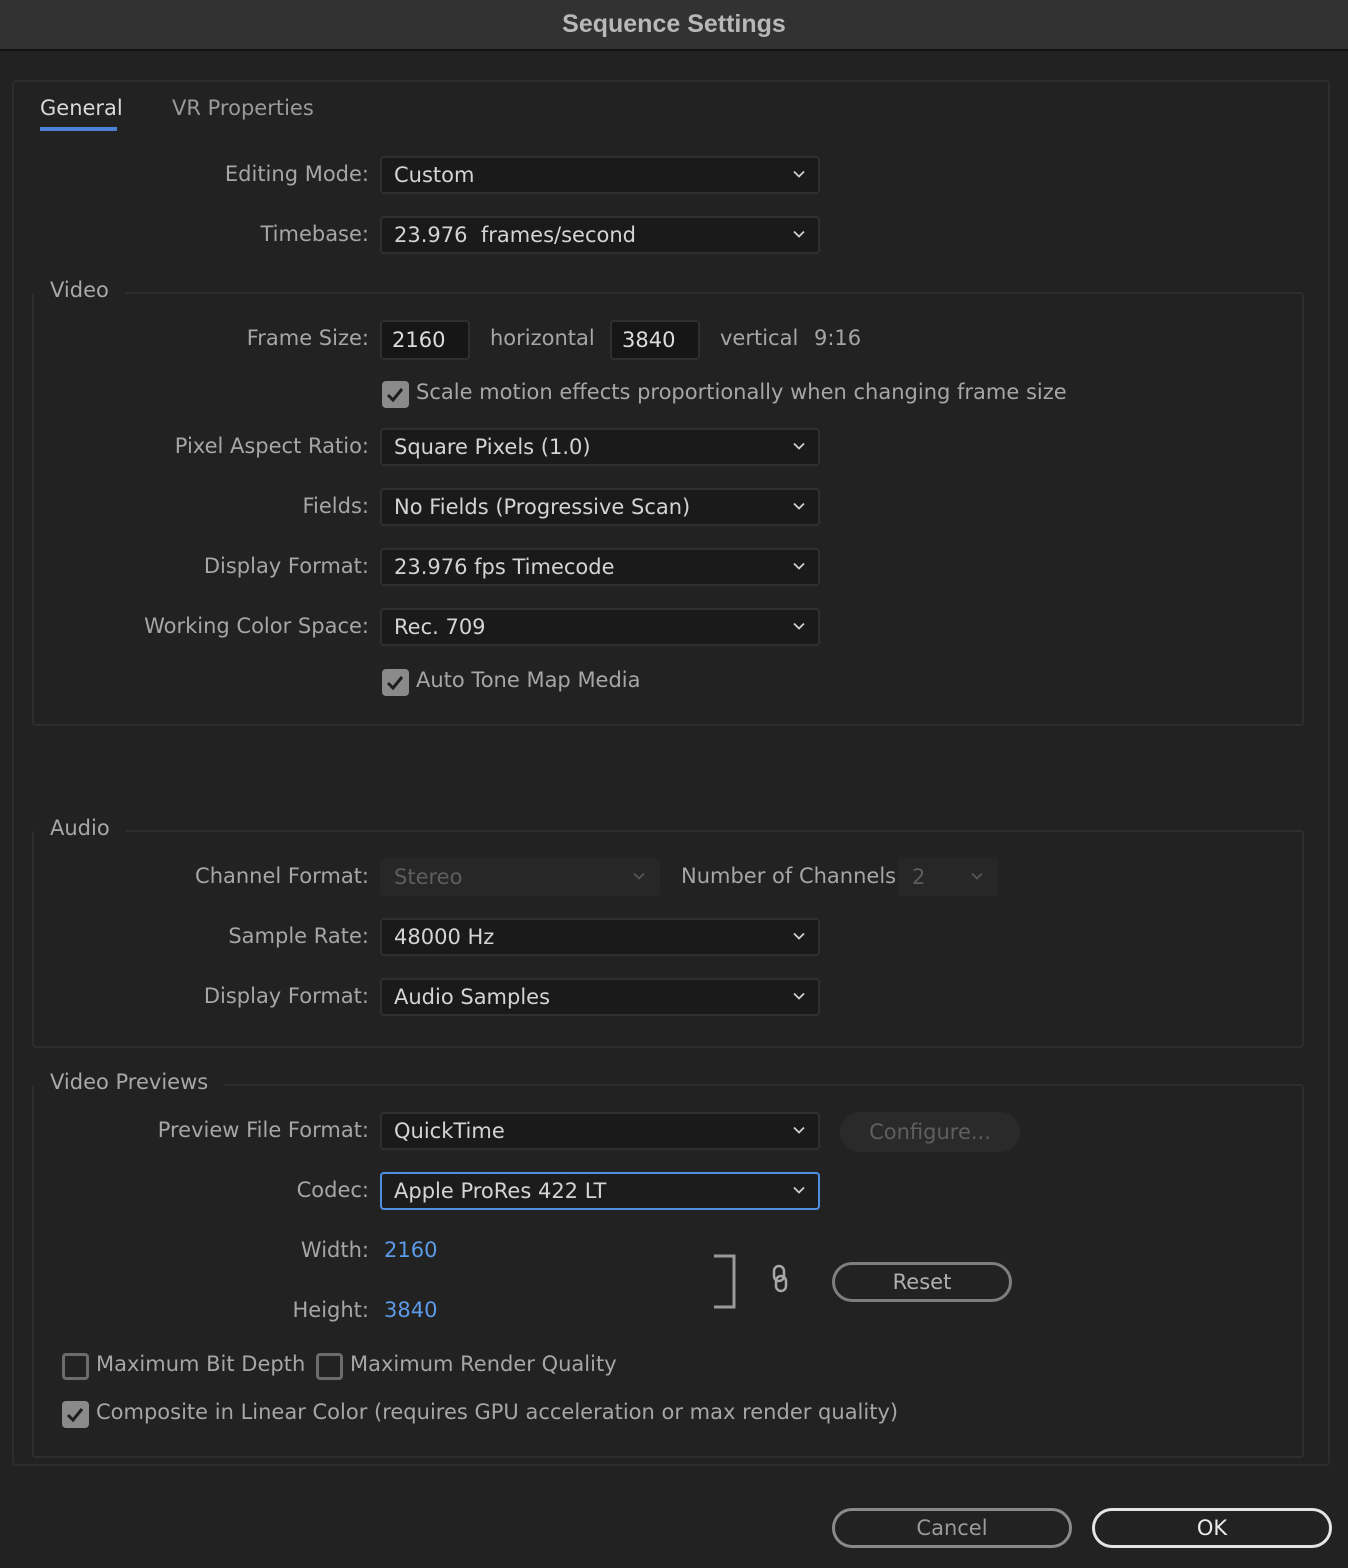 This screenshot has width=1348, height=1568. What do you see at coordinates (307, 338) in the screenshot?
I see `frame-size-label: Frame Size:` at bounding box center [307, 338].